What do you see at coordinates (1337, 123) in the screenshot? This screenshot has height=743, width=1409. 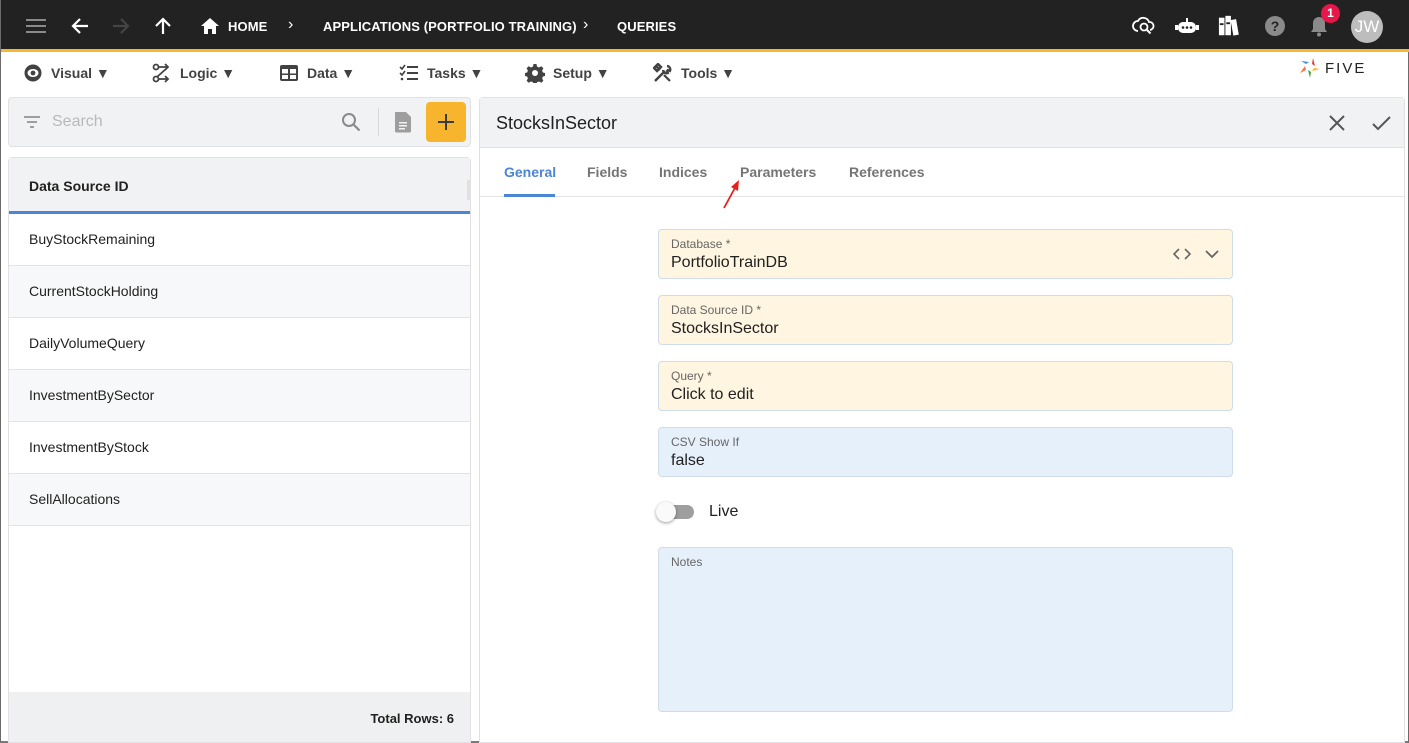 I see `close-icon` at bounding box center [1337, 123].